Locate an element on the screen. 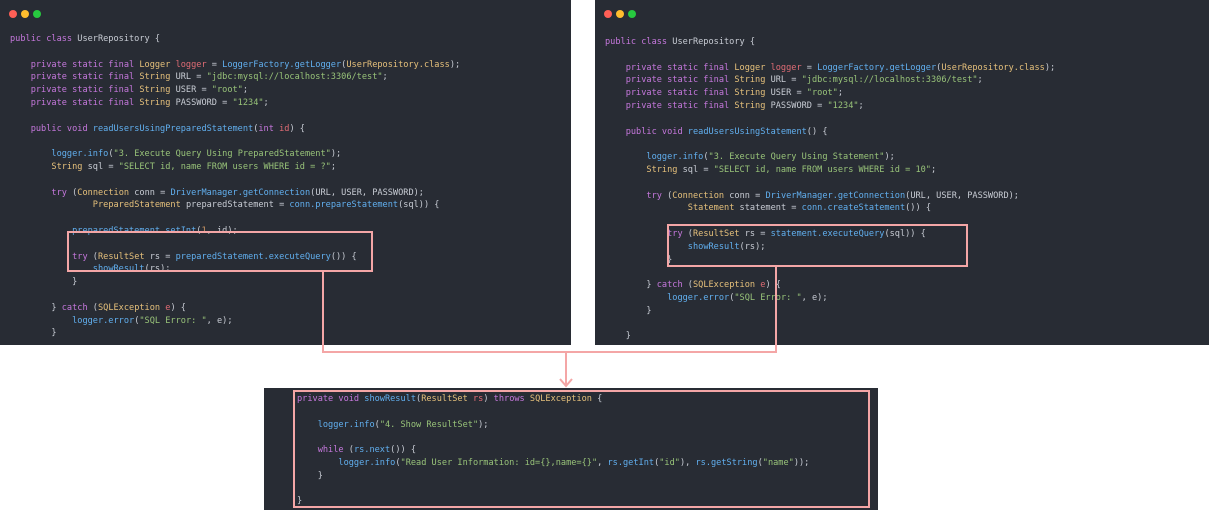 This screenshot has width=1209, height=510. connector-line-right is located at coordinates (671, 310).